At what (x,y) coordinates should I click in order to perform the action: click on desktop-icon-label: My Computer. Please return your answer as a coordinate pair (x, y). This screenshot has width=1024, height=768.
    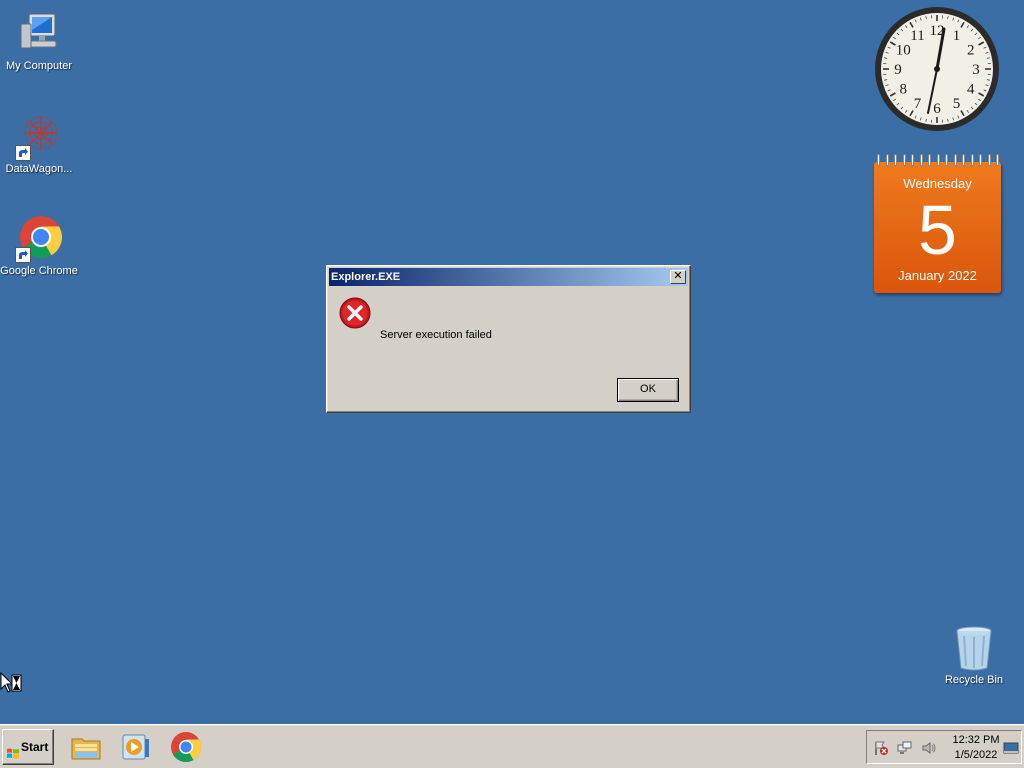
    Looking at the image, I should click on (39, 66).